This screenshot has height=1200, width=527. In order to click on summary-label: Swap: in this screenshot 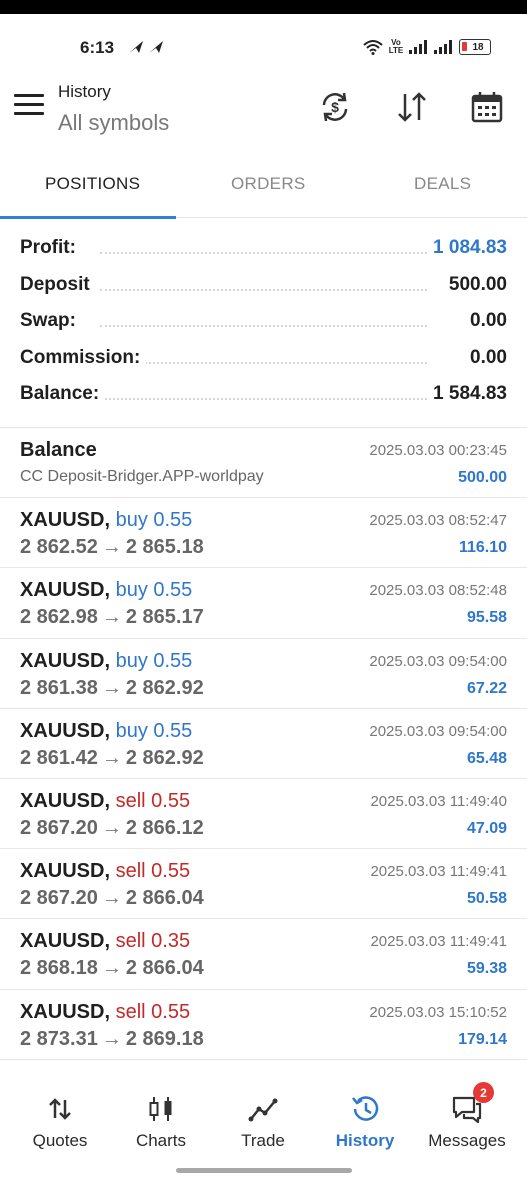, I will do `click(51, 321)`.